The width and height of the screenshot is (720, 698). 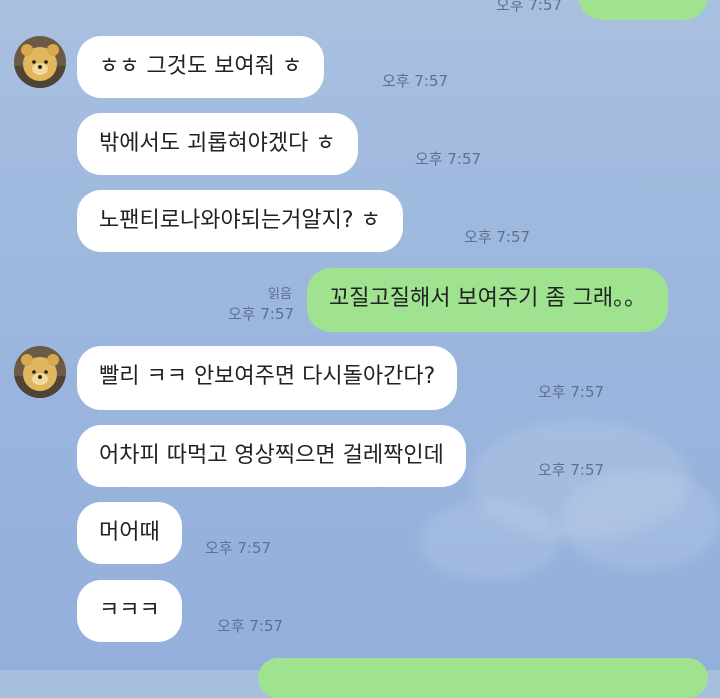 I want to click on message-time-partial: 오후 7:57, so click(x=529, y=7).